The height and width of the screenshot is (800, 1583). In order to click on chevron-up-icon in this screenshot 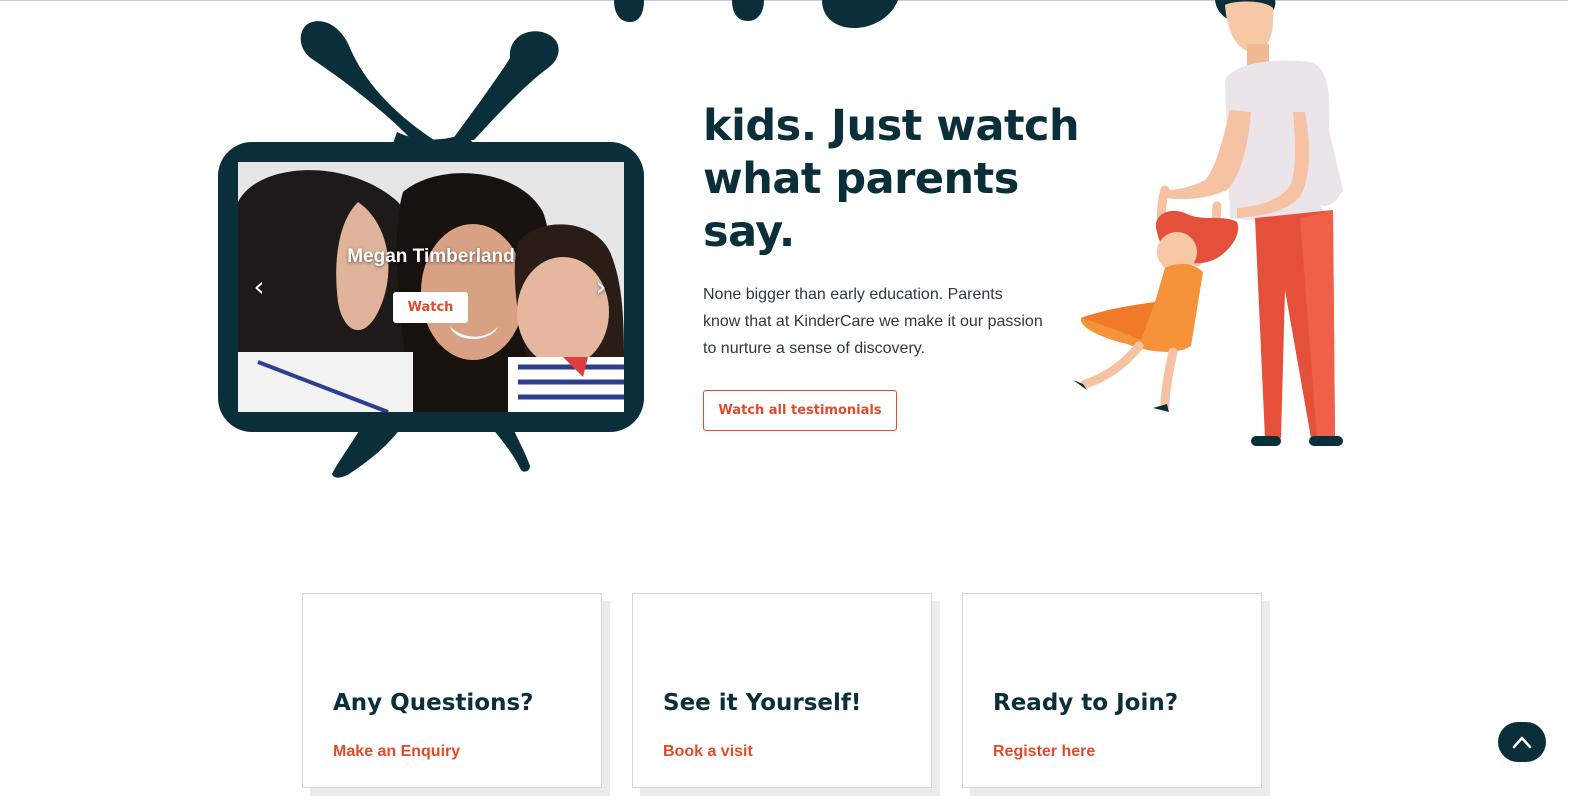, I will do `click(1522, 742)`.